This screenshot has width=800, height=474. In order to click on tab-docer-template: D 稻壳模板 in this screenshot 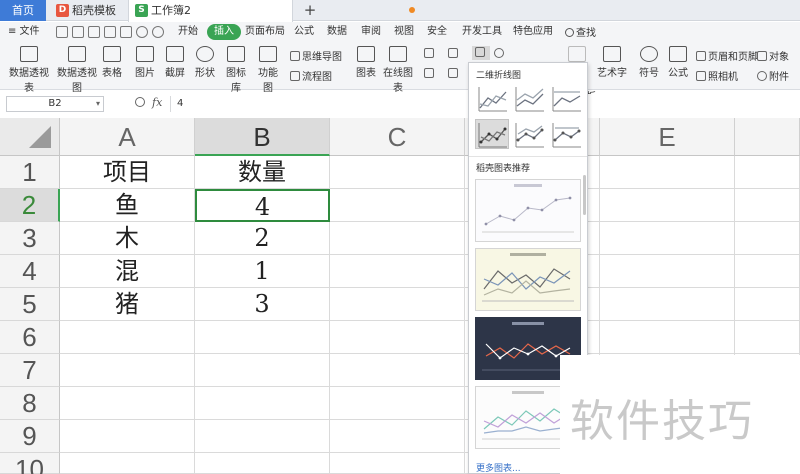, I will do `click(88, 10)`.